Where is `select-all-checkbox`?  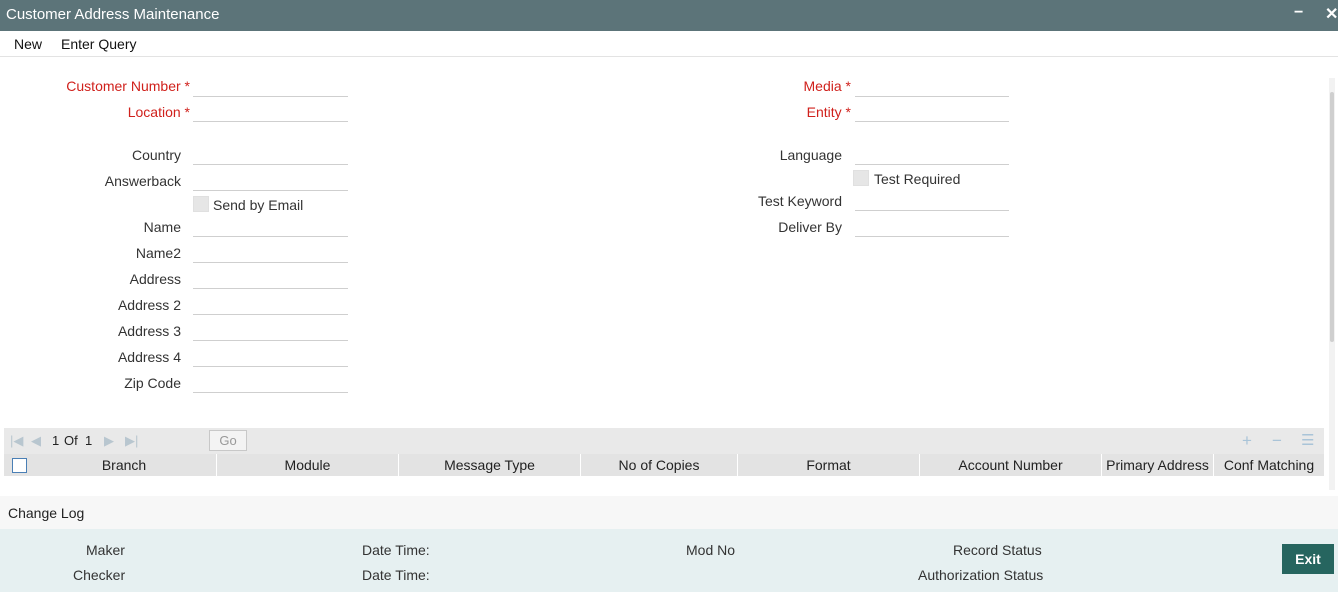 select-all-checkbox is located at coordinates (19, 465).